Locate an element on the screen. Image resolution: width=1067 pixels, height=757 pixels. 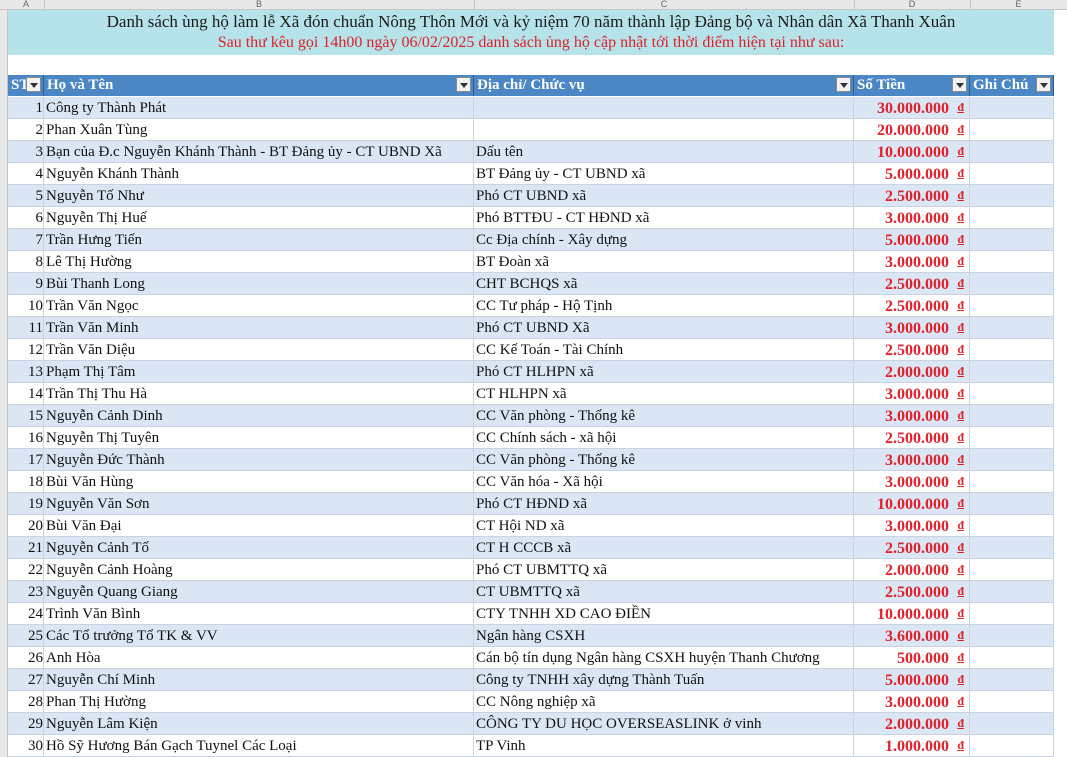
cell-name: Trần Văn Ngọc is located at coordinates (259, 306).